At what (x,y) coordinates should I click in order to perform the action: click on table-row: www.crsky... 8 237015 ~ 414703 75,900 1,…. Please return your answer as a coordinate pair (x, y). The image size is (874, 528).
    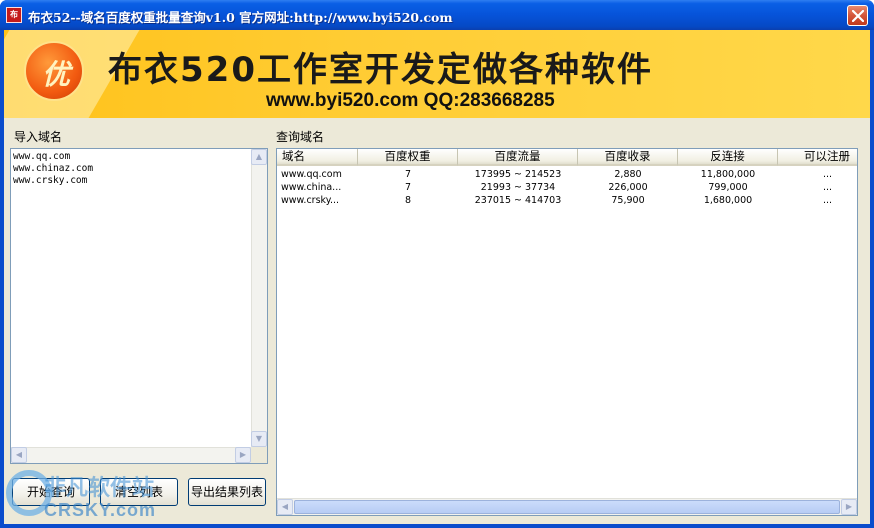
    Looking at the image, I should click on (567, 200).